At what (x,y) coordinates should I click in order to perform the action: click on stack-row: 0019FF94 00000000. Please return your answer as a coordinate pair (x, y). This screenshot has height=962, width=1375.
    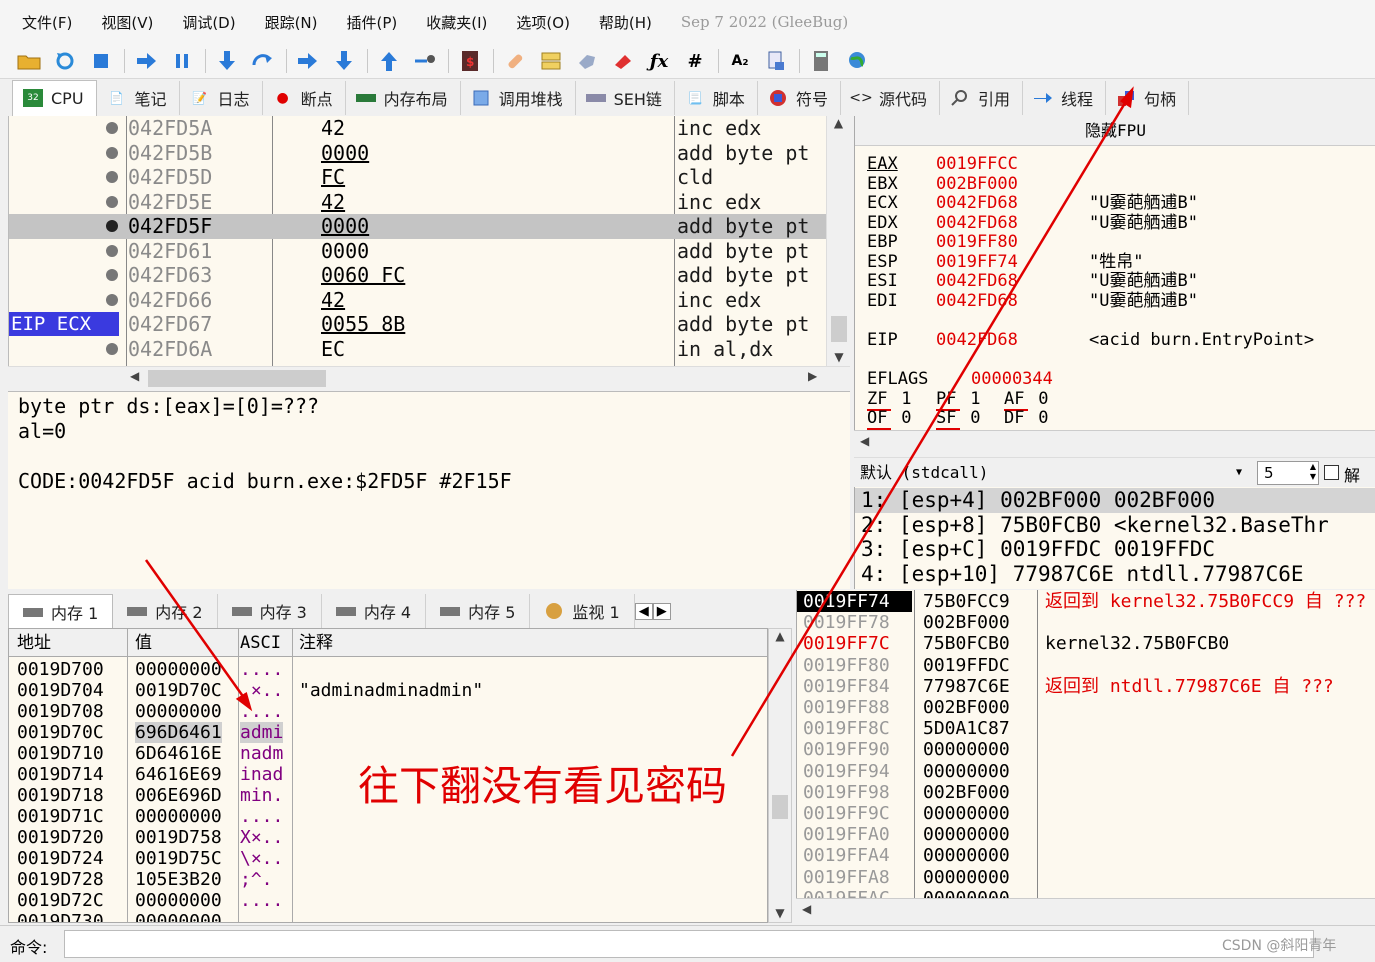
    Looking at the image, I should click on (1086, 771).